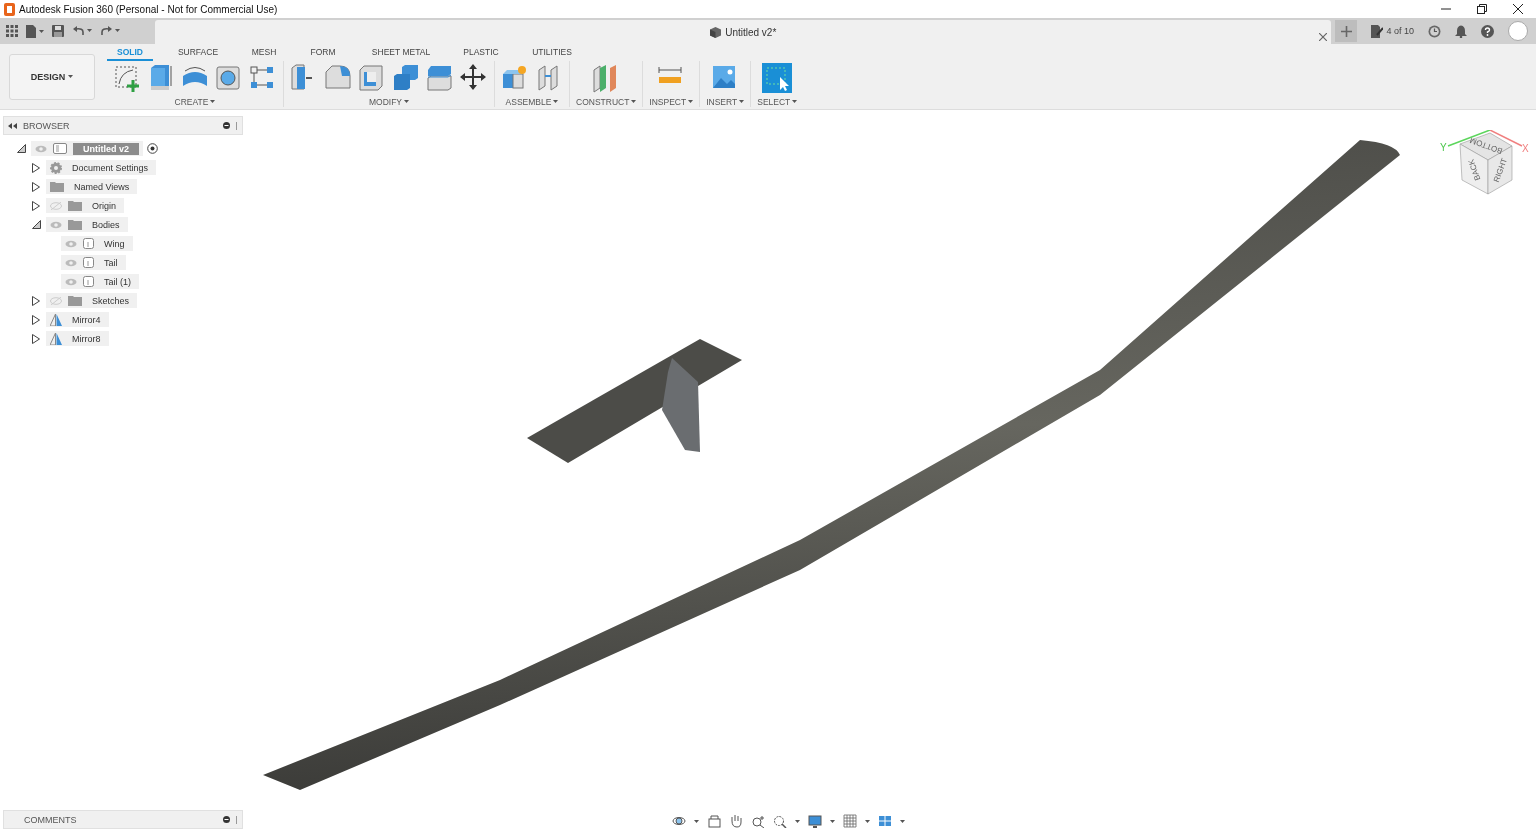  I want to click on combine-icon, so click(406, 77).